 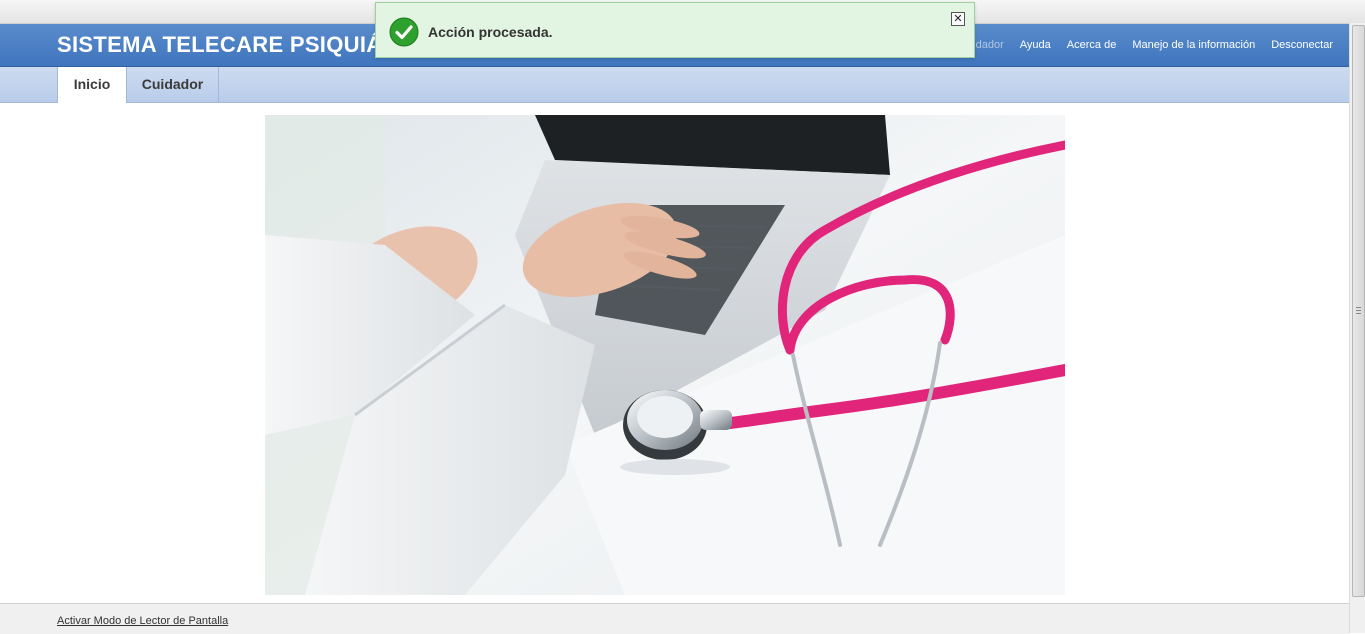 I want to click on success-notification: Acción procesada. ✕, so click(x=675, y=30).